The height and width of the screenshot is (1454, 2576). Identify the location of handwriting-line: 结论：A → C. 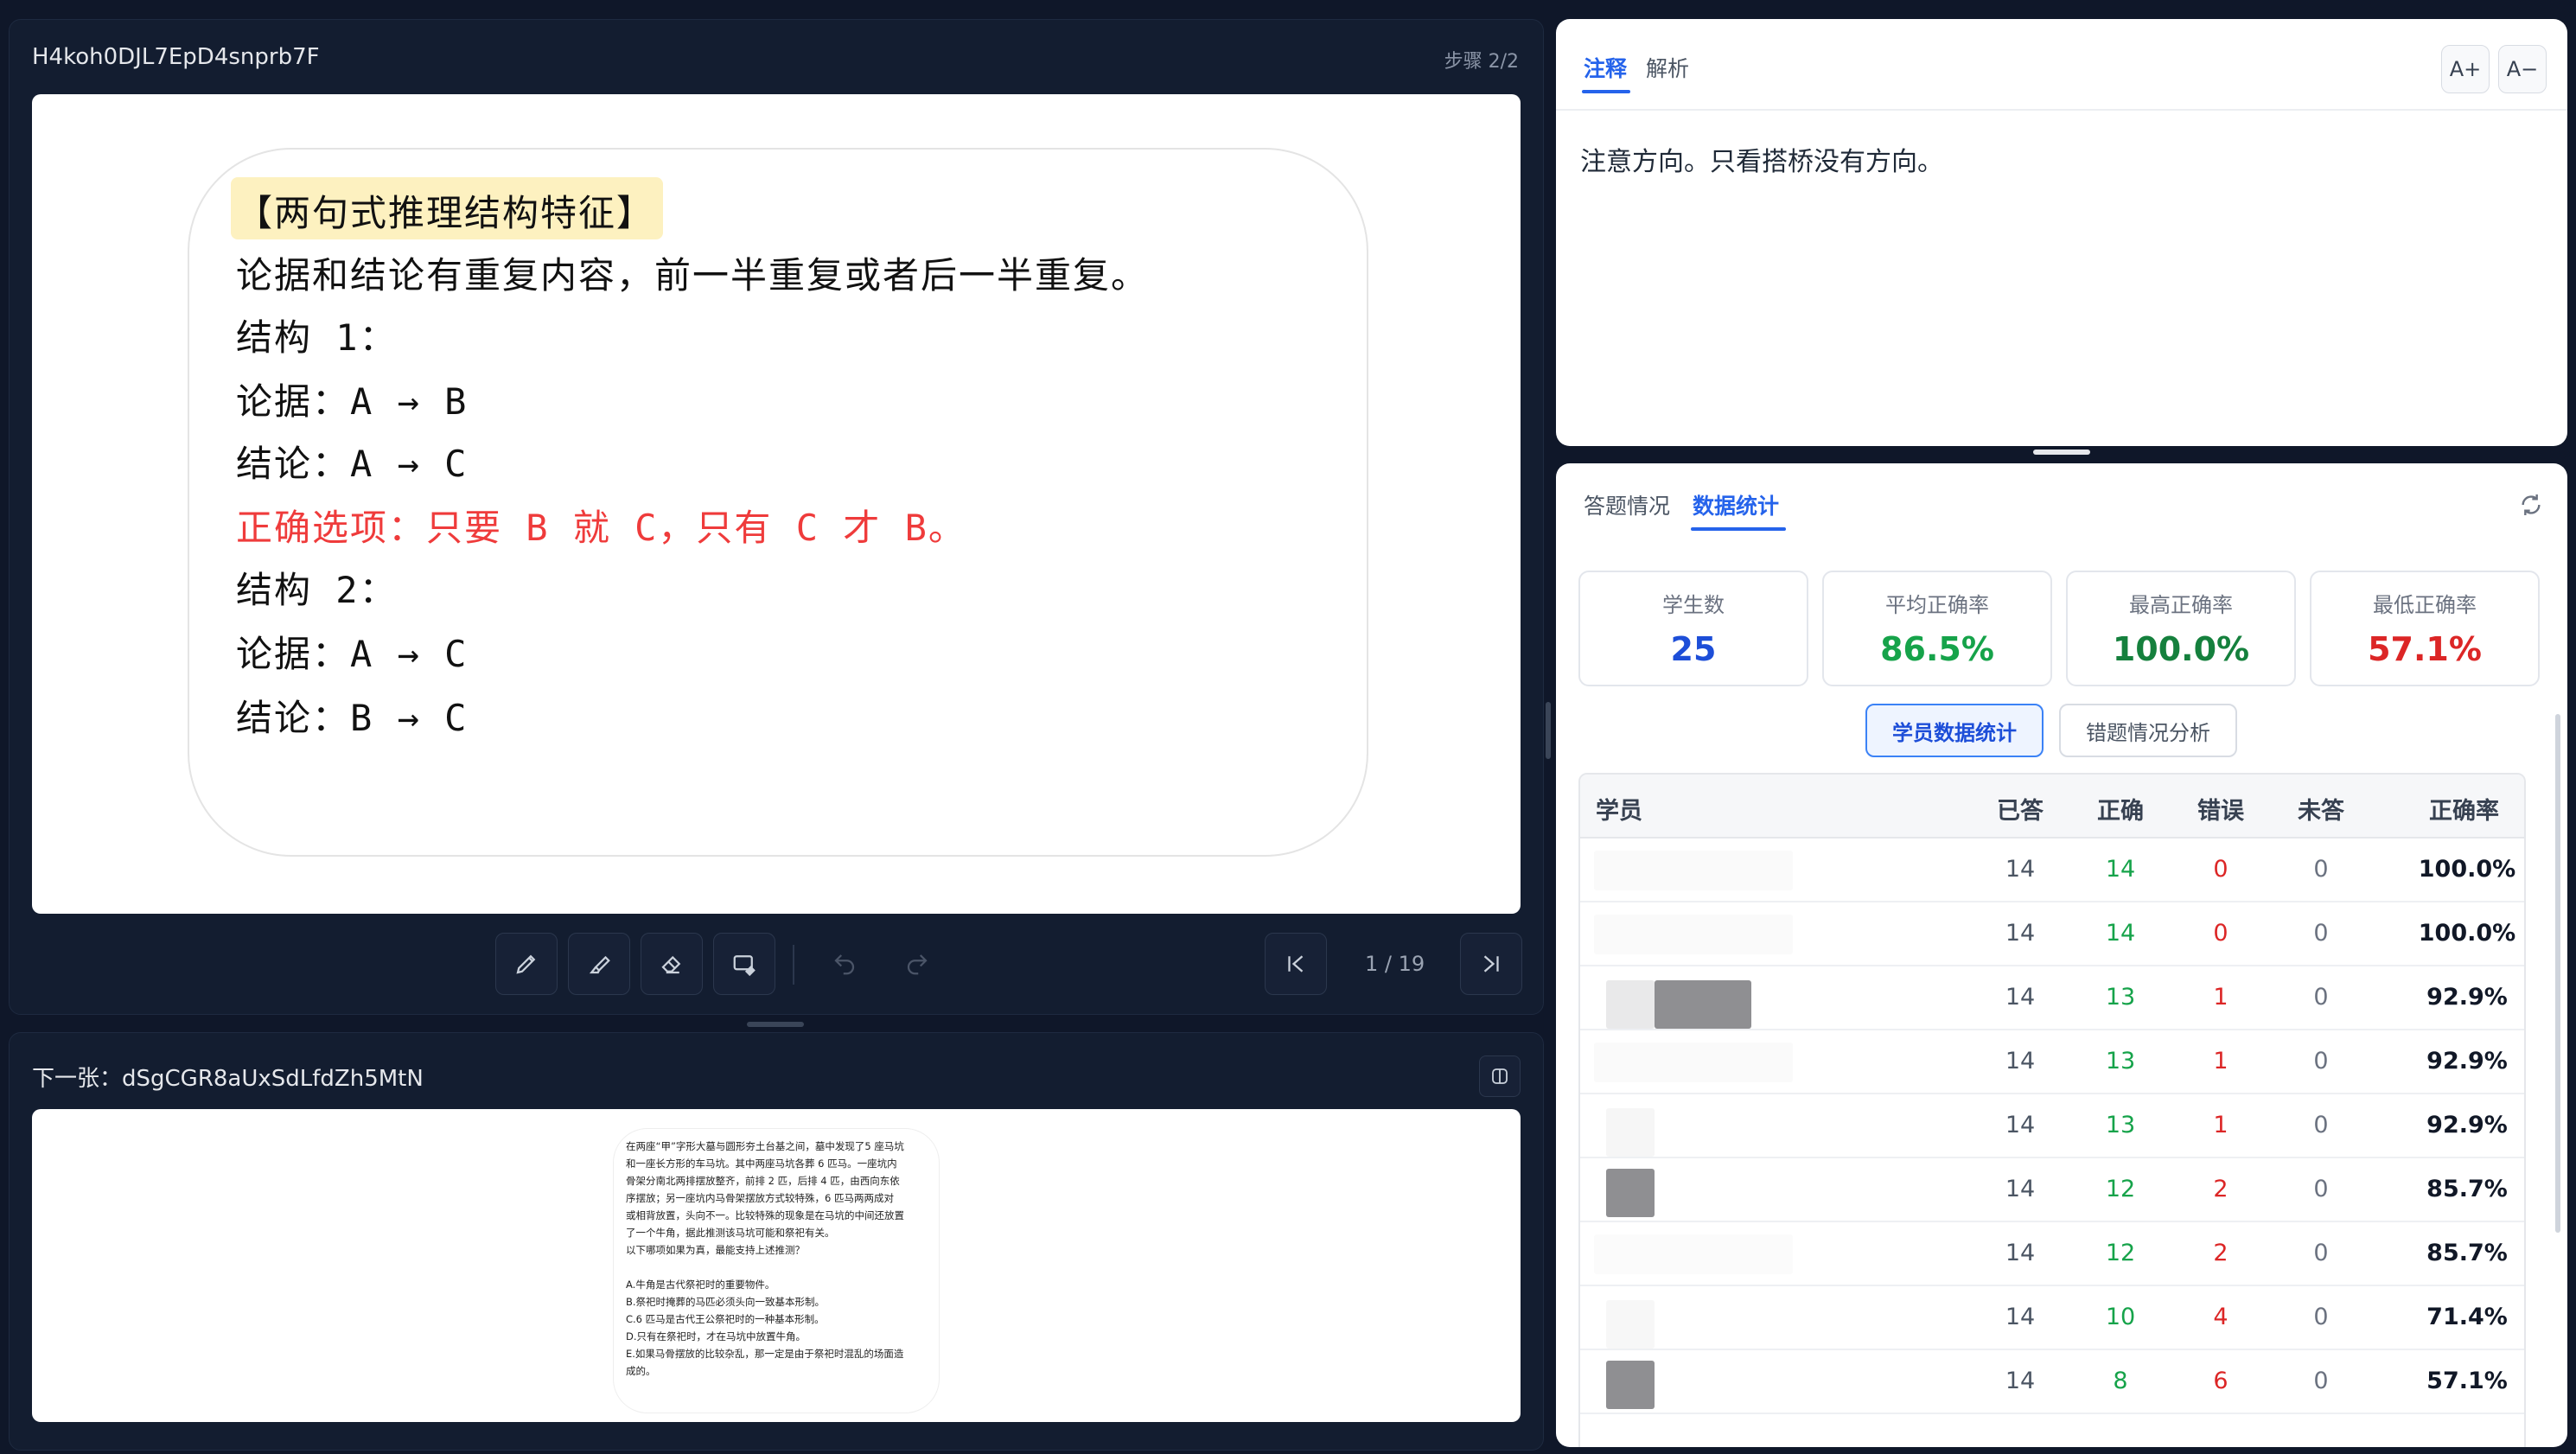
(352, 464).